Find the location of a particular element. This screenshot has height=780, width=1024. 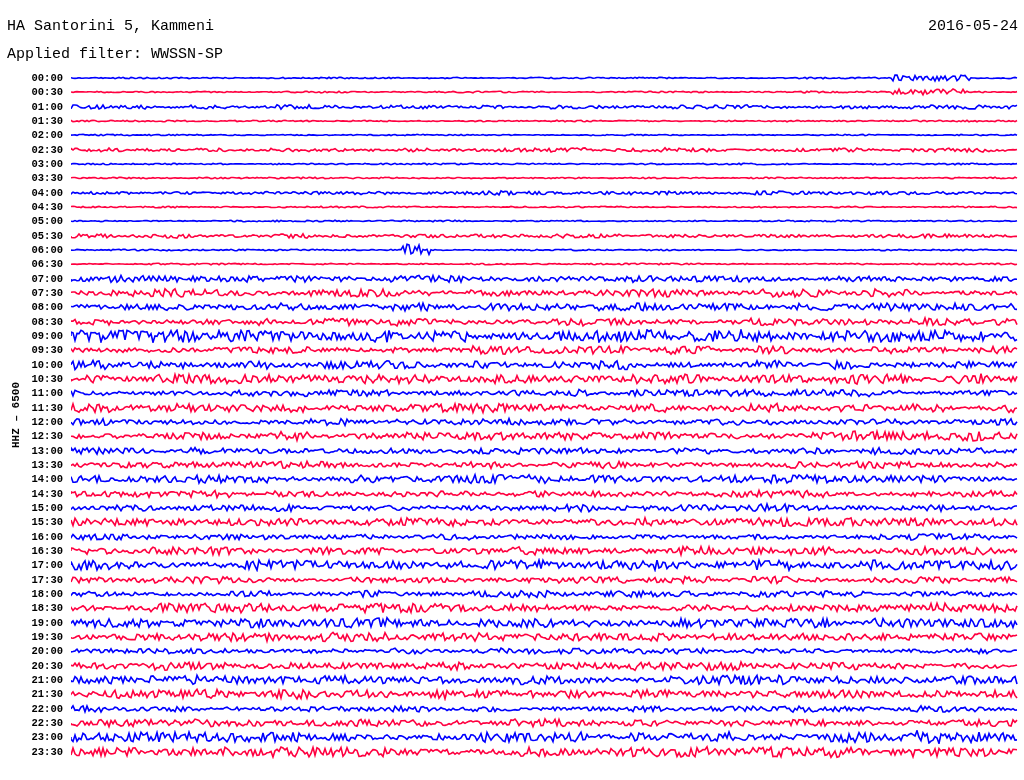

time-label: 04:30 is located at coordinates (47, 207).